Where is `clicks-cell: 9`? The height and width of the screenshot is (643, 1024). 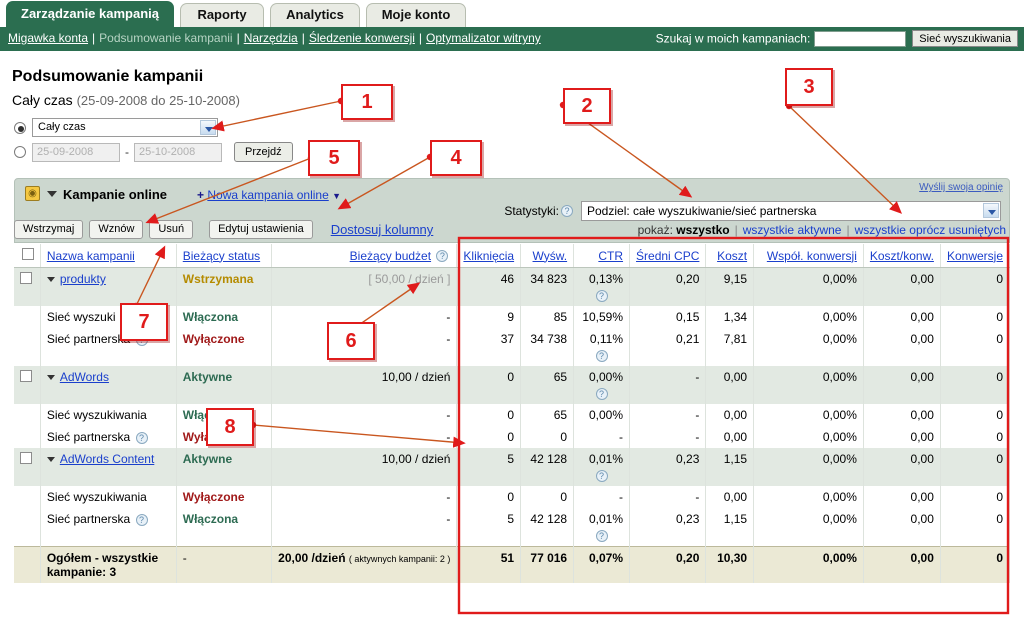 clicks-cell: 9 is located at coordinates (489, 317).